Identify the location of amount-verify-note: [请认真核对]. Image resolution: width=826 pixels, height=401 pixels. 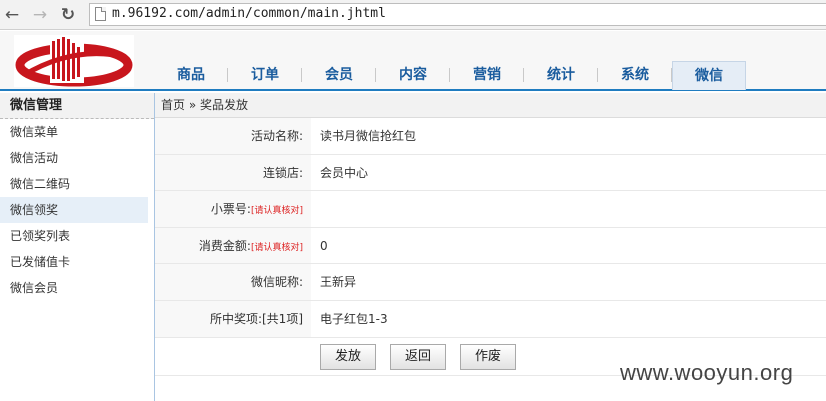
(276, 247).